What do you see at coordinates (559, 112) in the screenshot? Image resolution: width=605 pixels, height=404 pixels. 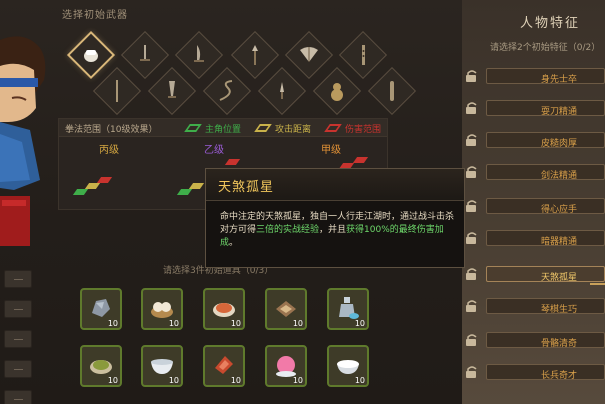 I see `trait-label: 耍刀精通` at bounding box center [559, 112].